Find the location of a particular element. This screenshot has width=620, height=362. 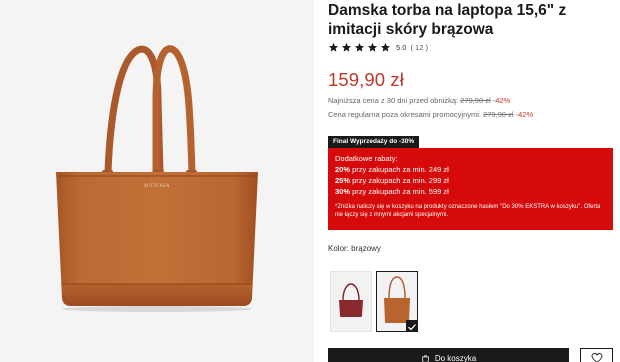

rating: 5.0 ( 12 ) is located at coordinates (378, 47).